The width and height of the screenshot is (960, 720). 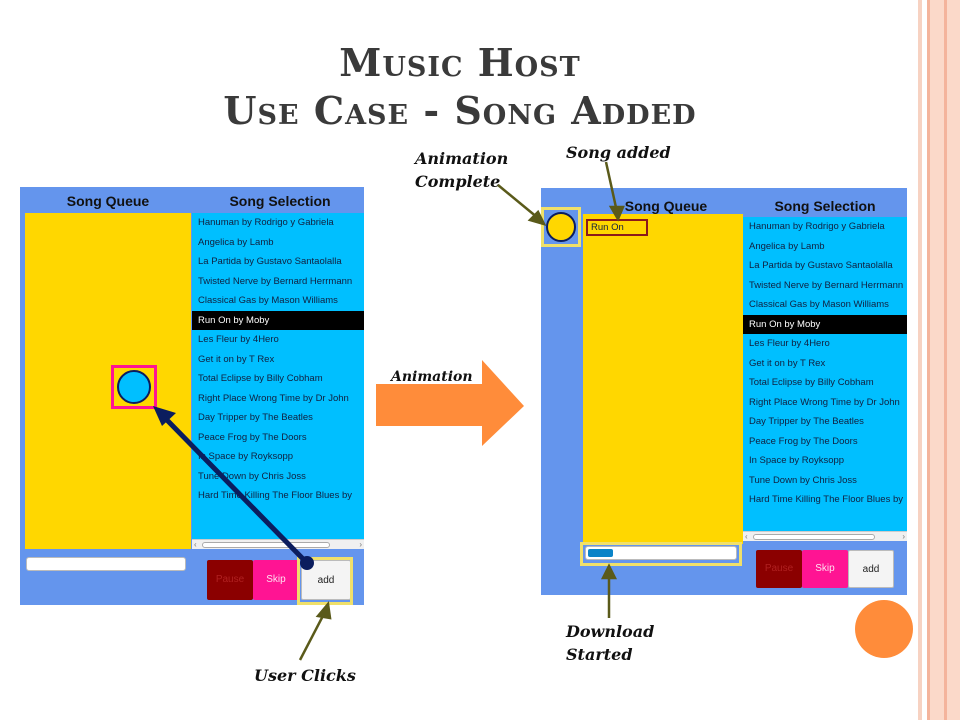 I want to click on user-clicks-pointer-line, so click(x=313, y=635).